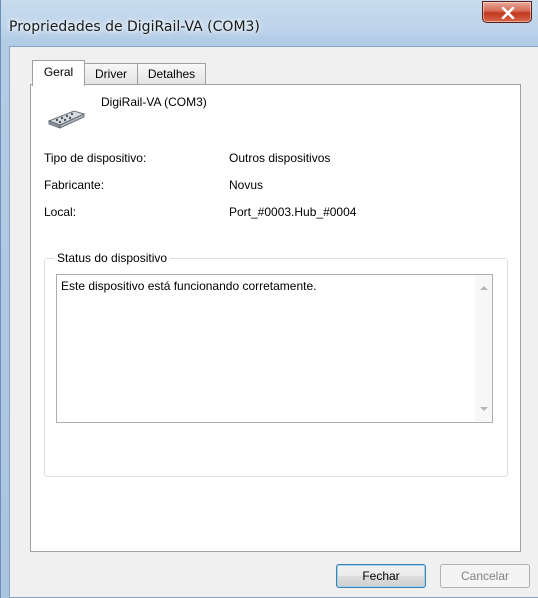 The image size is (538, 598). What do you see at coordinates (483, 348) in the screenshot?
I see `status-scrollbar` at bounding box center [483, 348].